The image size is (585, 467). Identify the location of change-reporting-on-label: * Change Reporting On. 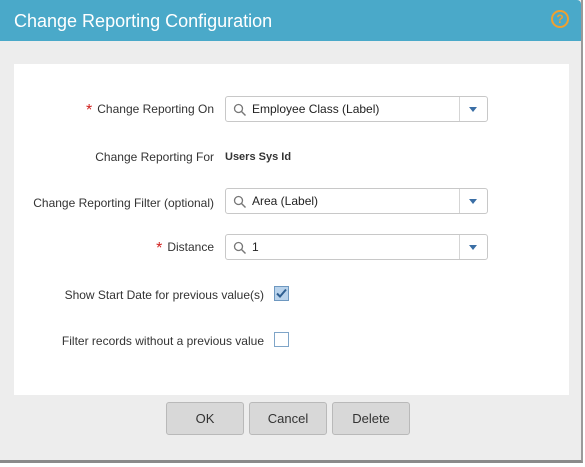
(150, 110).